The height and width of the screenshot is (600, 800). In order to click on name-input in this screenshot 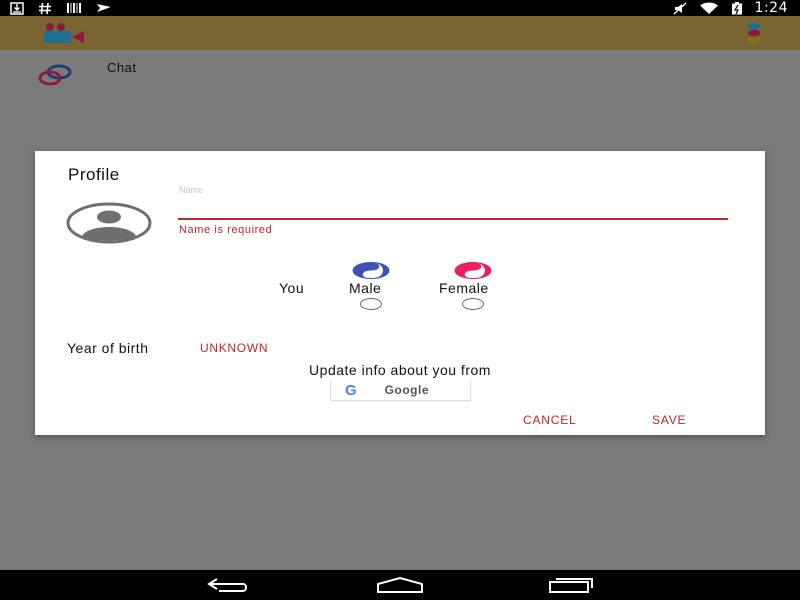, I will do `click(453, 208)`.